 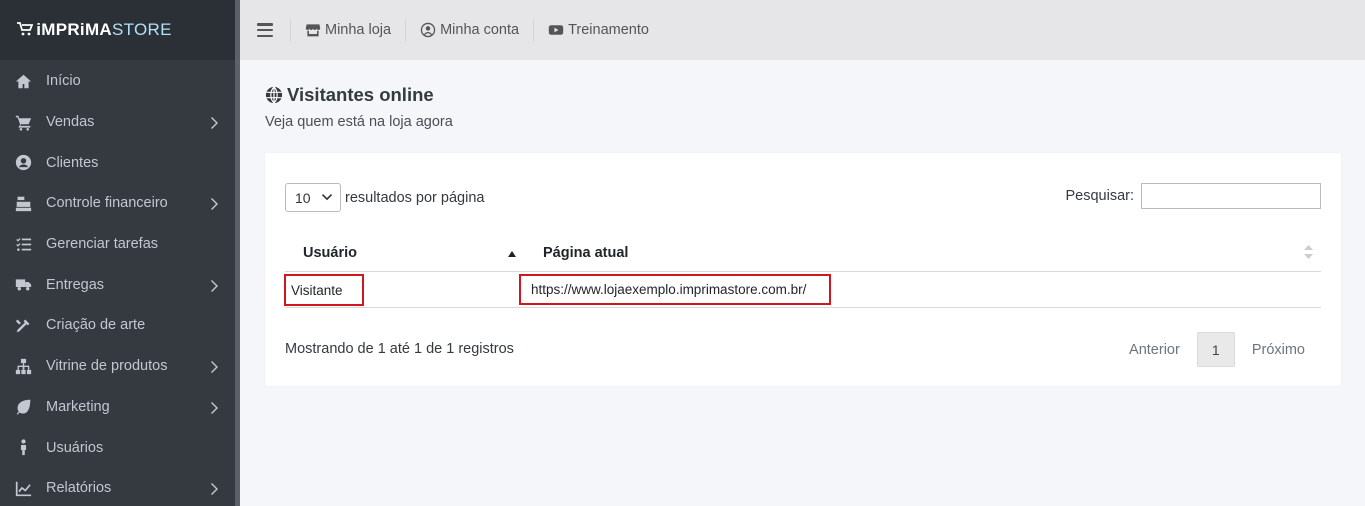 I want to click on sidebar-item-label: Marketing, so click(x=78, y=406).